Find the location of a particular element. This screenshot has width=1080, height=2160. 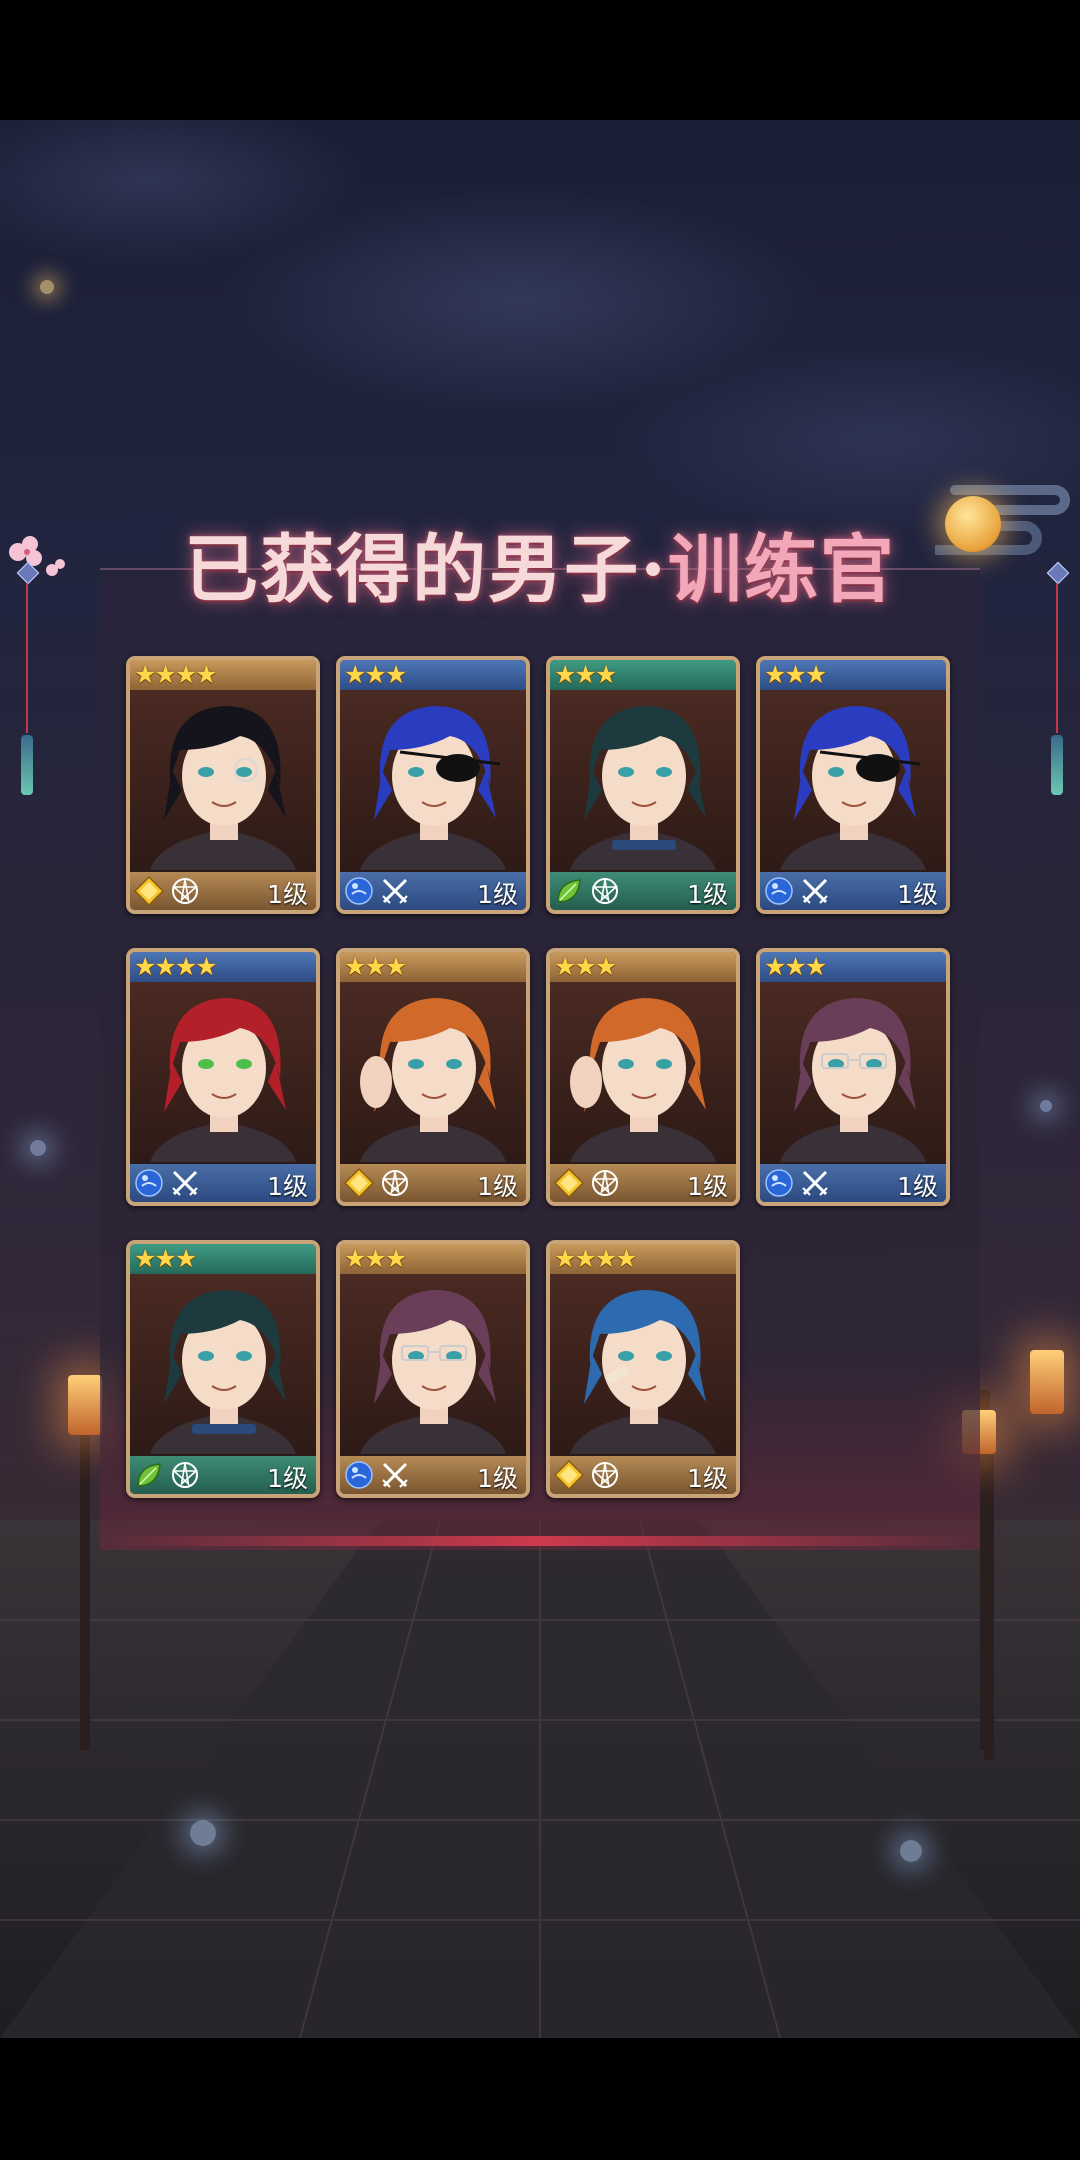

top-black-bar is located at coordinates (540, 60).